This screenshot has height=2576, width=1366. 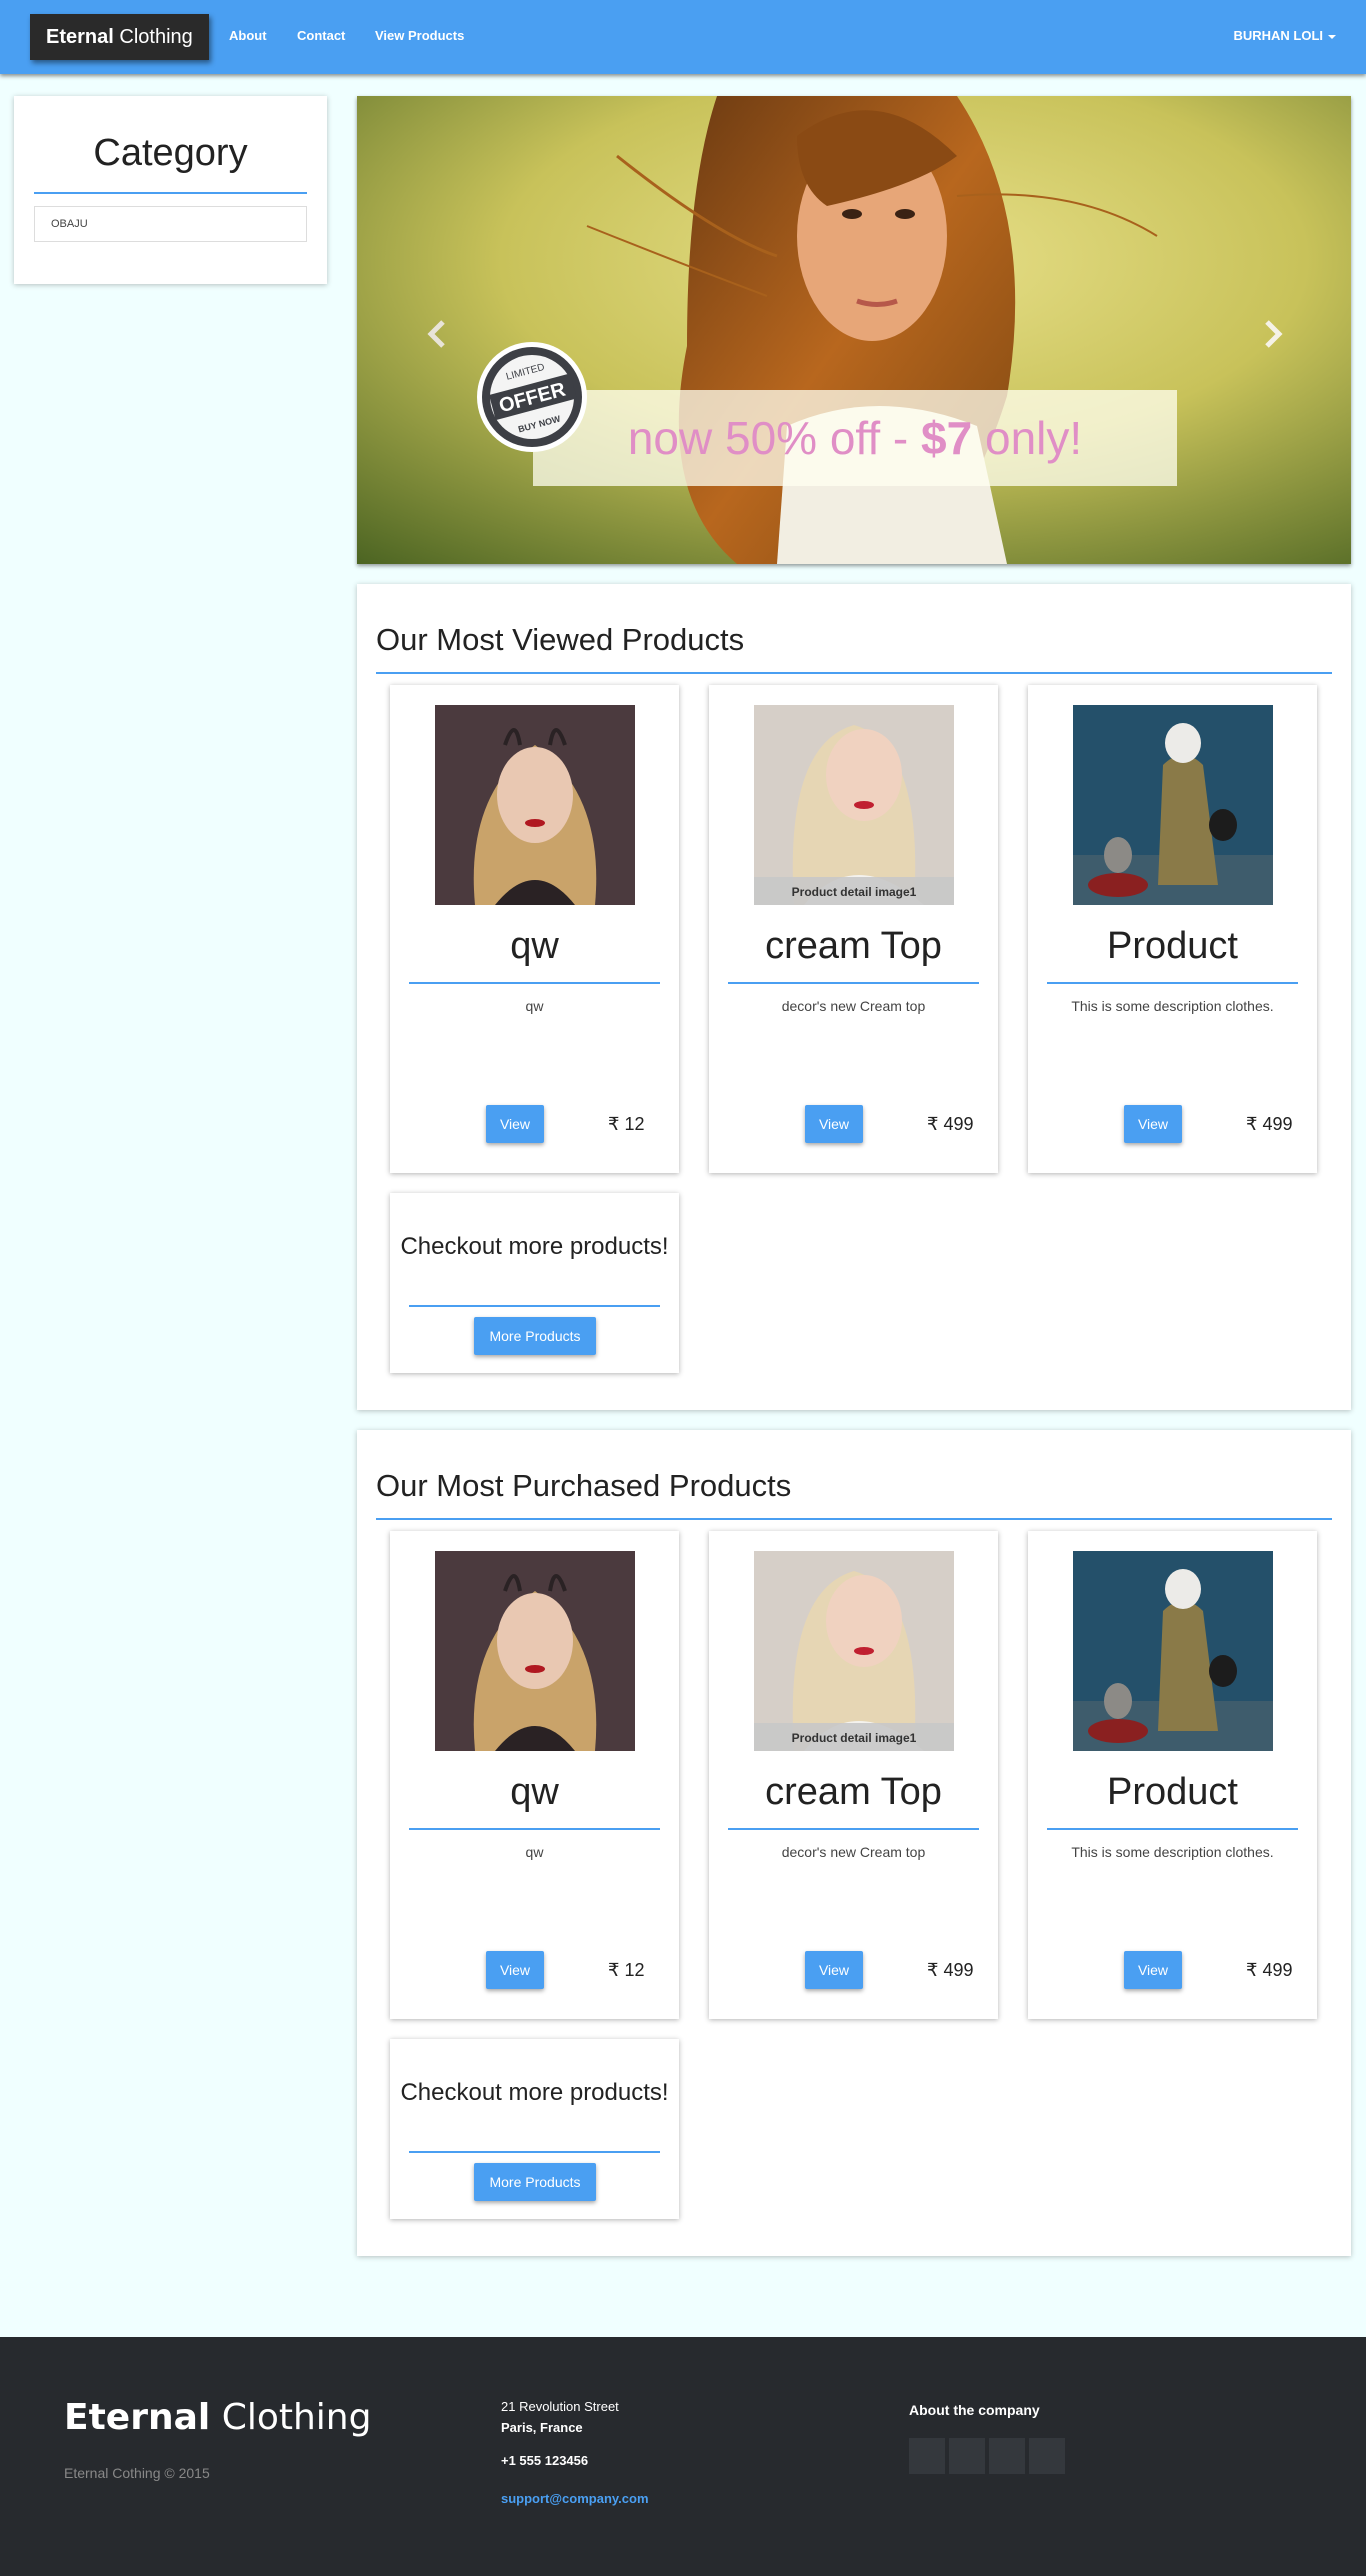 I want to click on brand-logo: Eternal Clothing, so click(x=119, y=37).